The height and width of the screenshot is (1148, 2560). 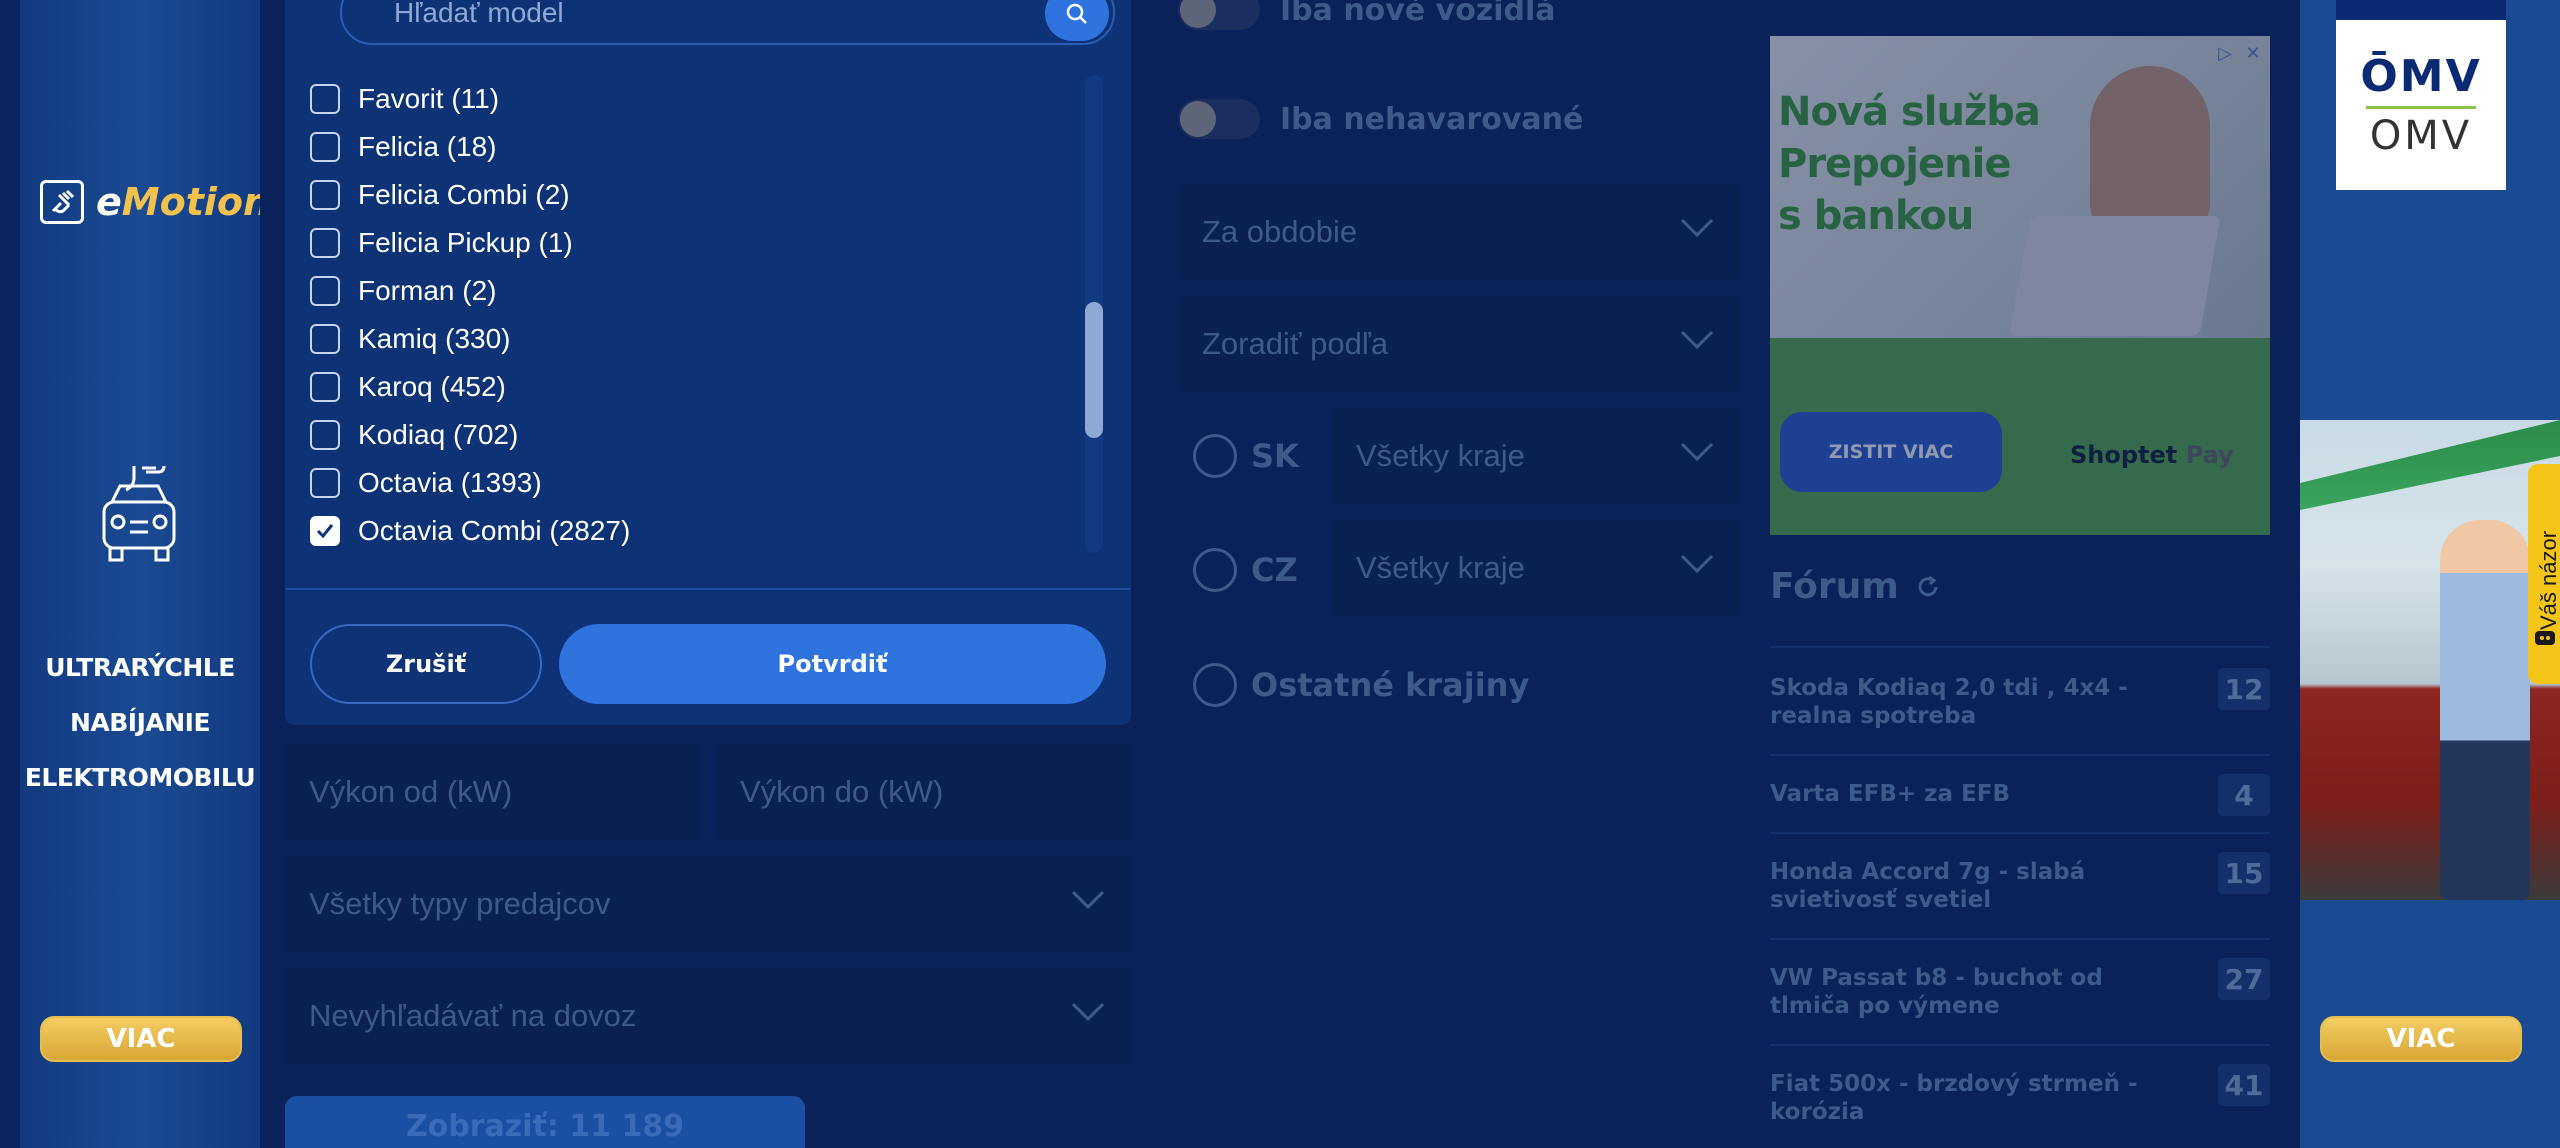 I want to click on left-ad-promo-text: ULTRARÝCHLE NABÍJANIE ELEKTROMOBILU, so click(x=140, y=722).